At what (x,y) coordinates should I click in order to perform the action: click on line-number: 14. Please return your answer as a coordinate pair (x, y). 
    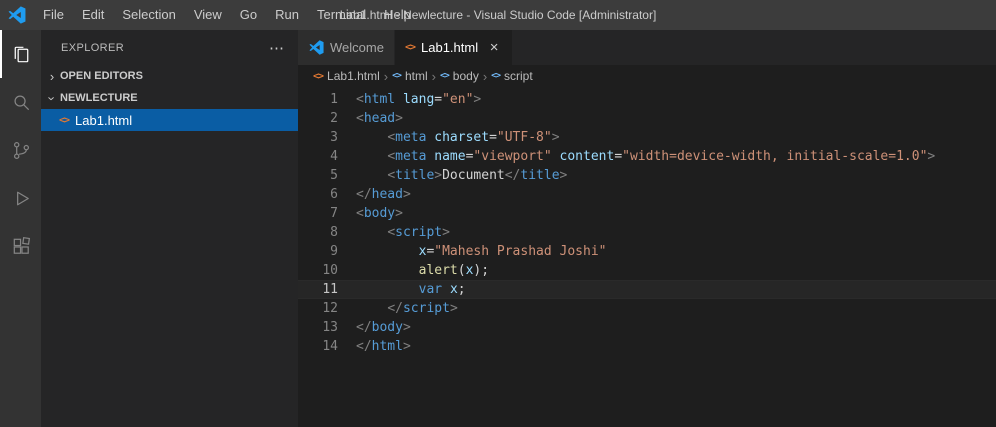
    Looking at the image, I should click on (330, 346).